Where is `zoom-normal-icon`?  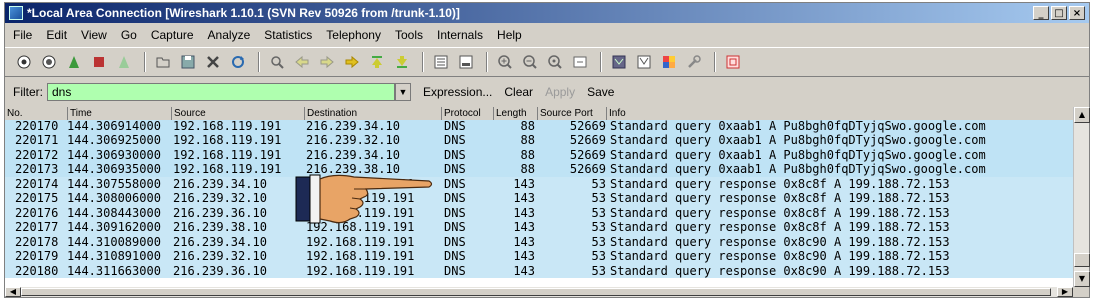 zoom-normal-icon is located at coordinates (555, 62).